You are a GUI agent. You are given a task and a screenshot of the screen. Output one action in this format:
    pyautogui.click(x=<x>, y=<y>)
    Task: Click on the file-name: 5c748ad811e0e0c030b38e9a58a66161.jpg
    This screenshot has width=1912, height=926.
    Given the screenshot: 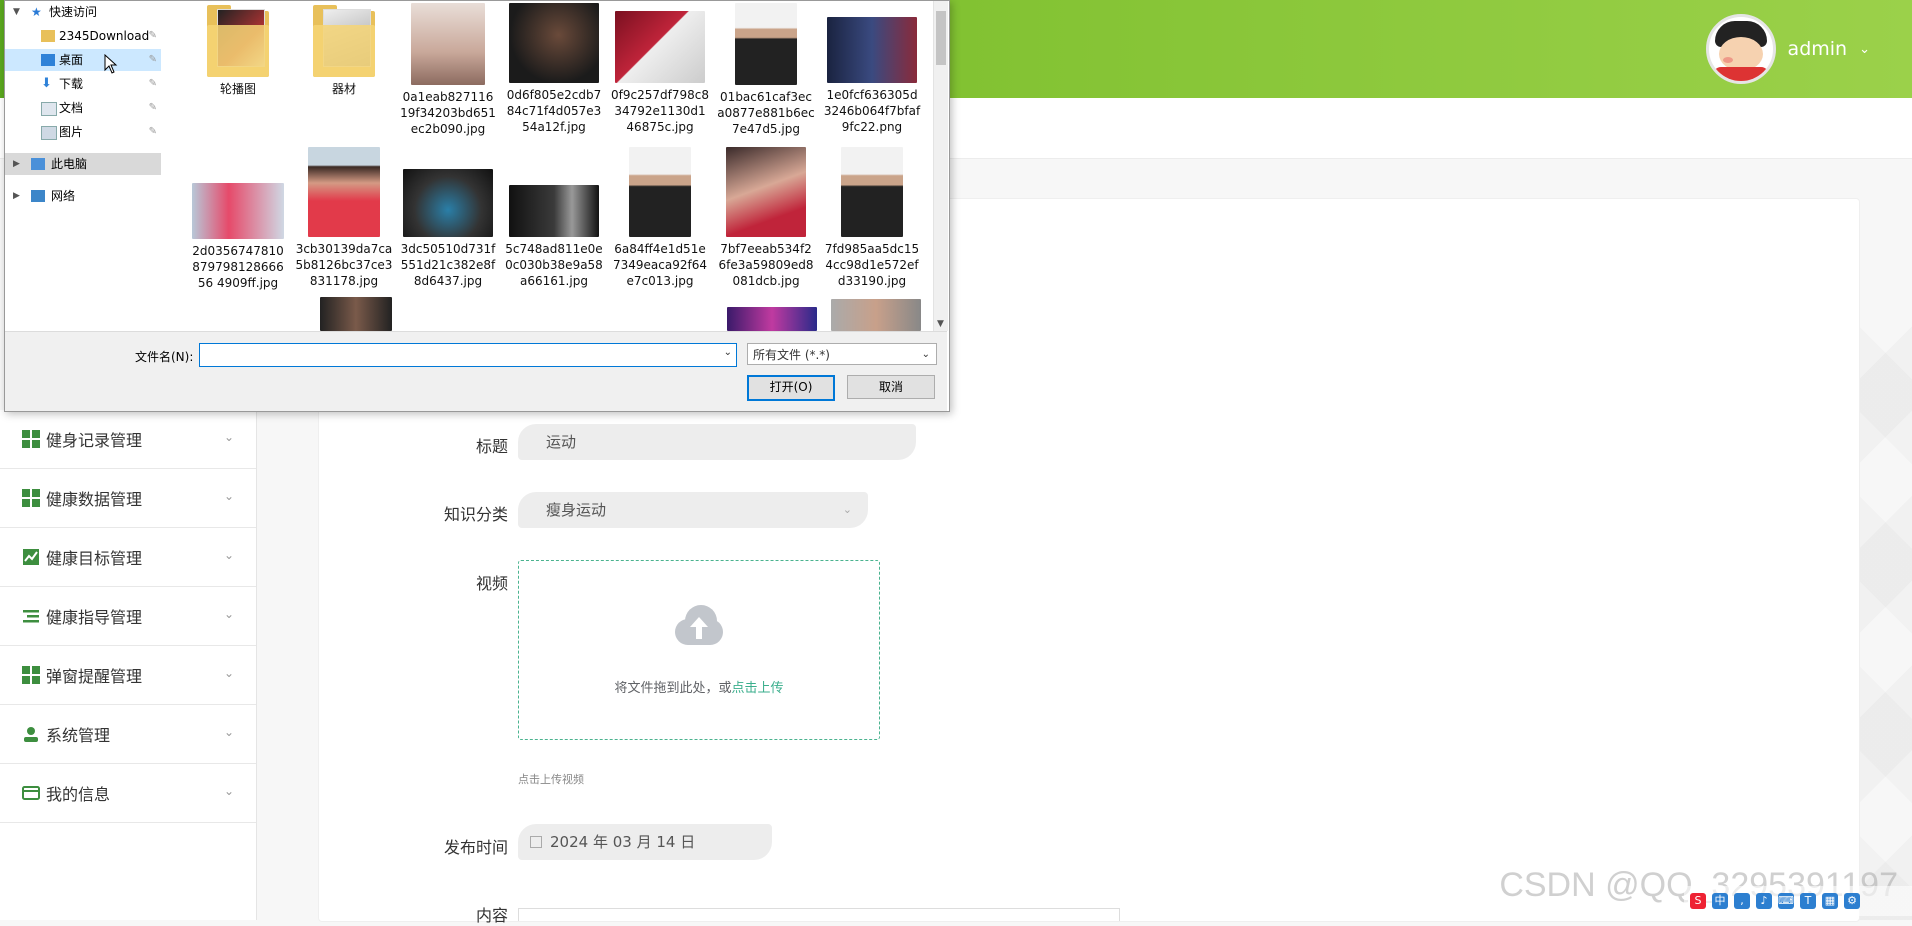 What is the action you would take?
    pyautogui.click(x=554, y=265)
    